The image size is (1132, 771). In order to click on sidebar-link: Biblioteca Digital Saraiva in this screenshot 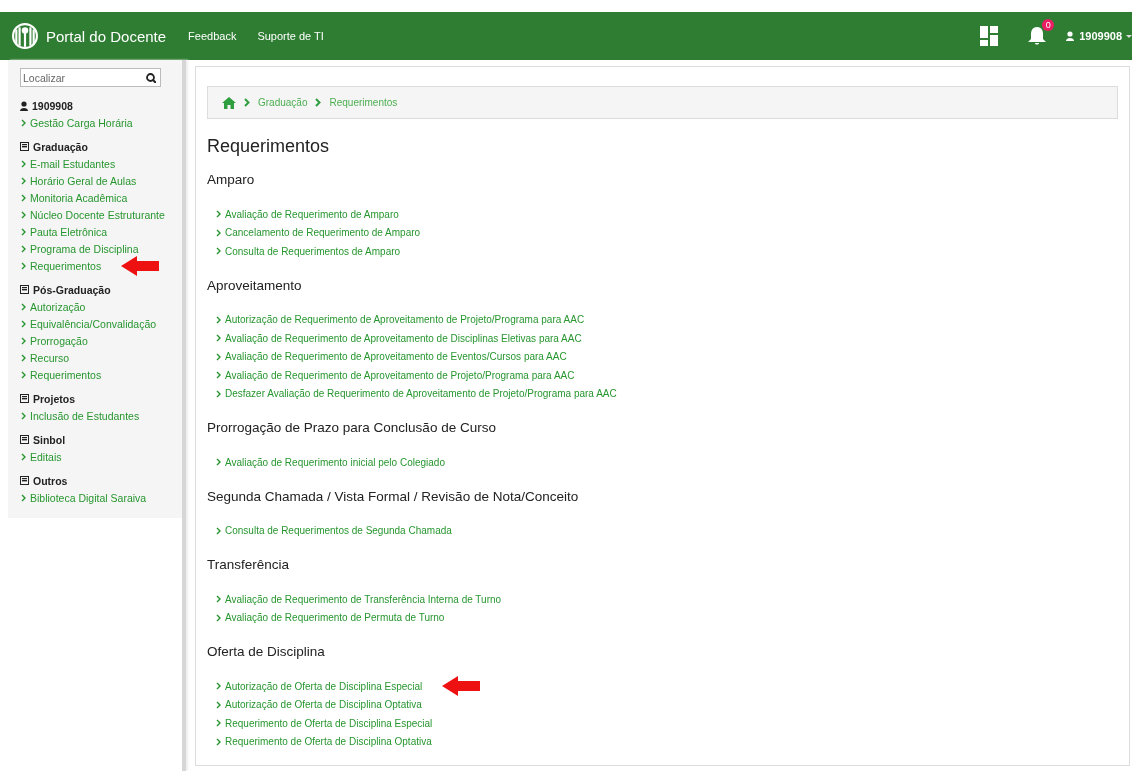, I will do `click(88, 497)`.